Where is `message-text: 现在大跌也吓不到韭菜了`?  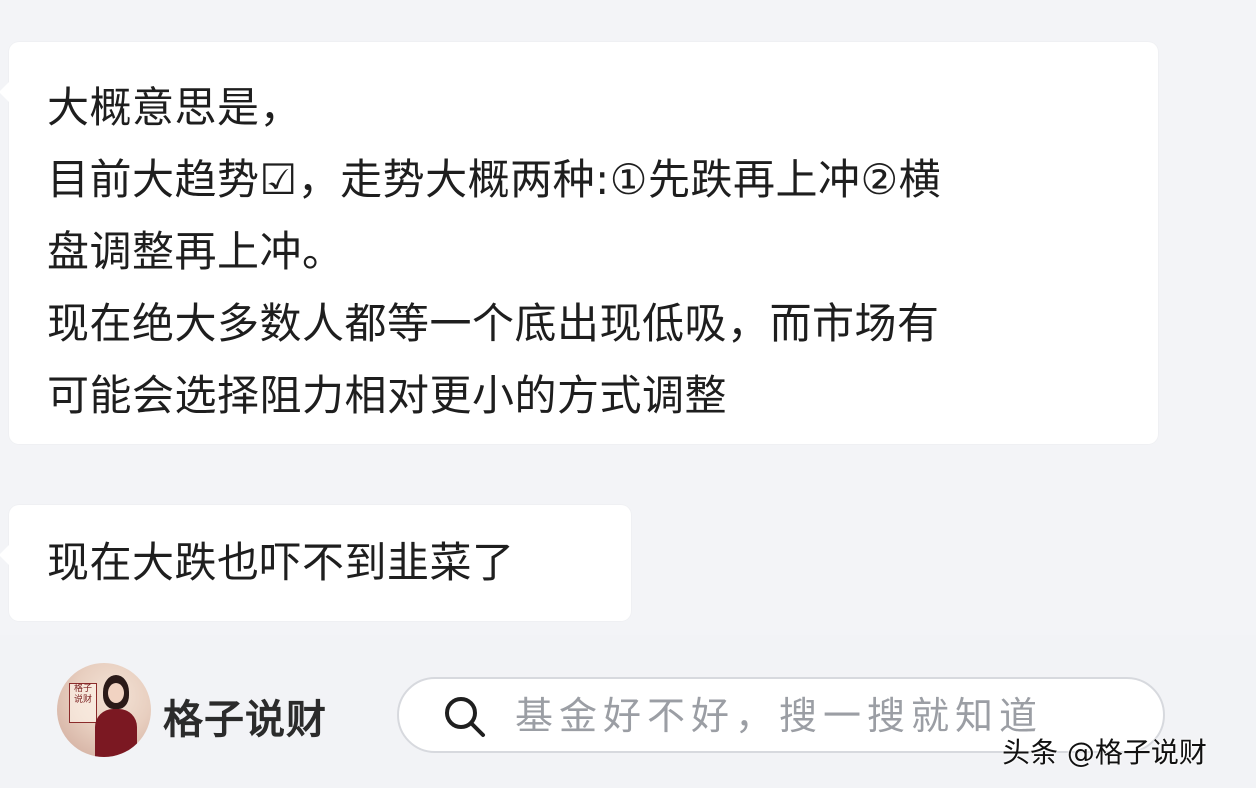
message-text: 现在大跌也吓不到韭菜了 is located at coordinates (329, 563).